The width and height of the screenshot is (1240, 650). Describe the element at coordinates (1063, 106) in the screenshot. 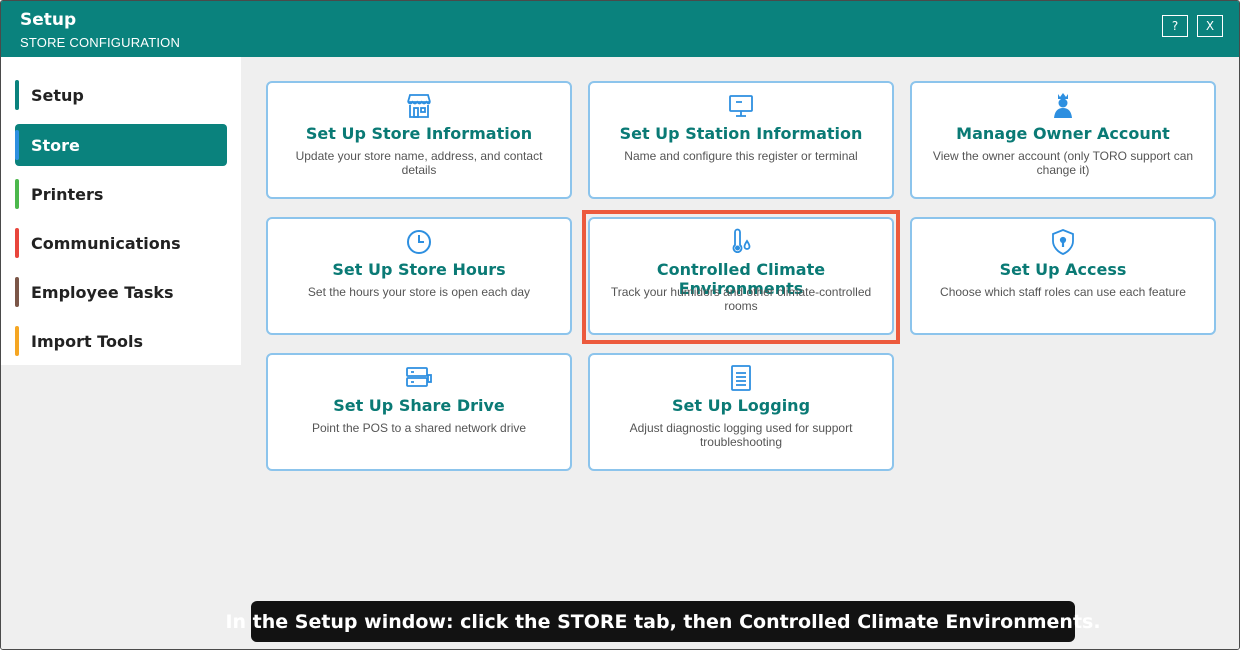

I see `owner-crown-icon` at that location.